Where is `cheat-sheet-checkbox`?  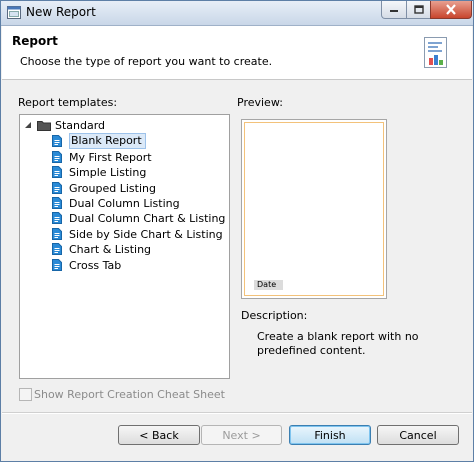
cheat-sheet-checkbox is located at coordinates (25, 394).